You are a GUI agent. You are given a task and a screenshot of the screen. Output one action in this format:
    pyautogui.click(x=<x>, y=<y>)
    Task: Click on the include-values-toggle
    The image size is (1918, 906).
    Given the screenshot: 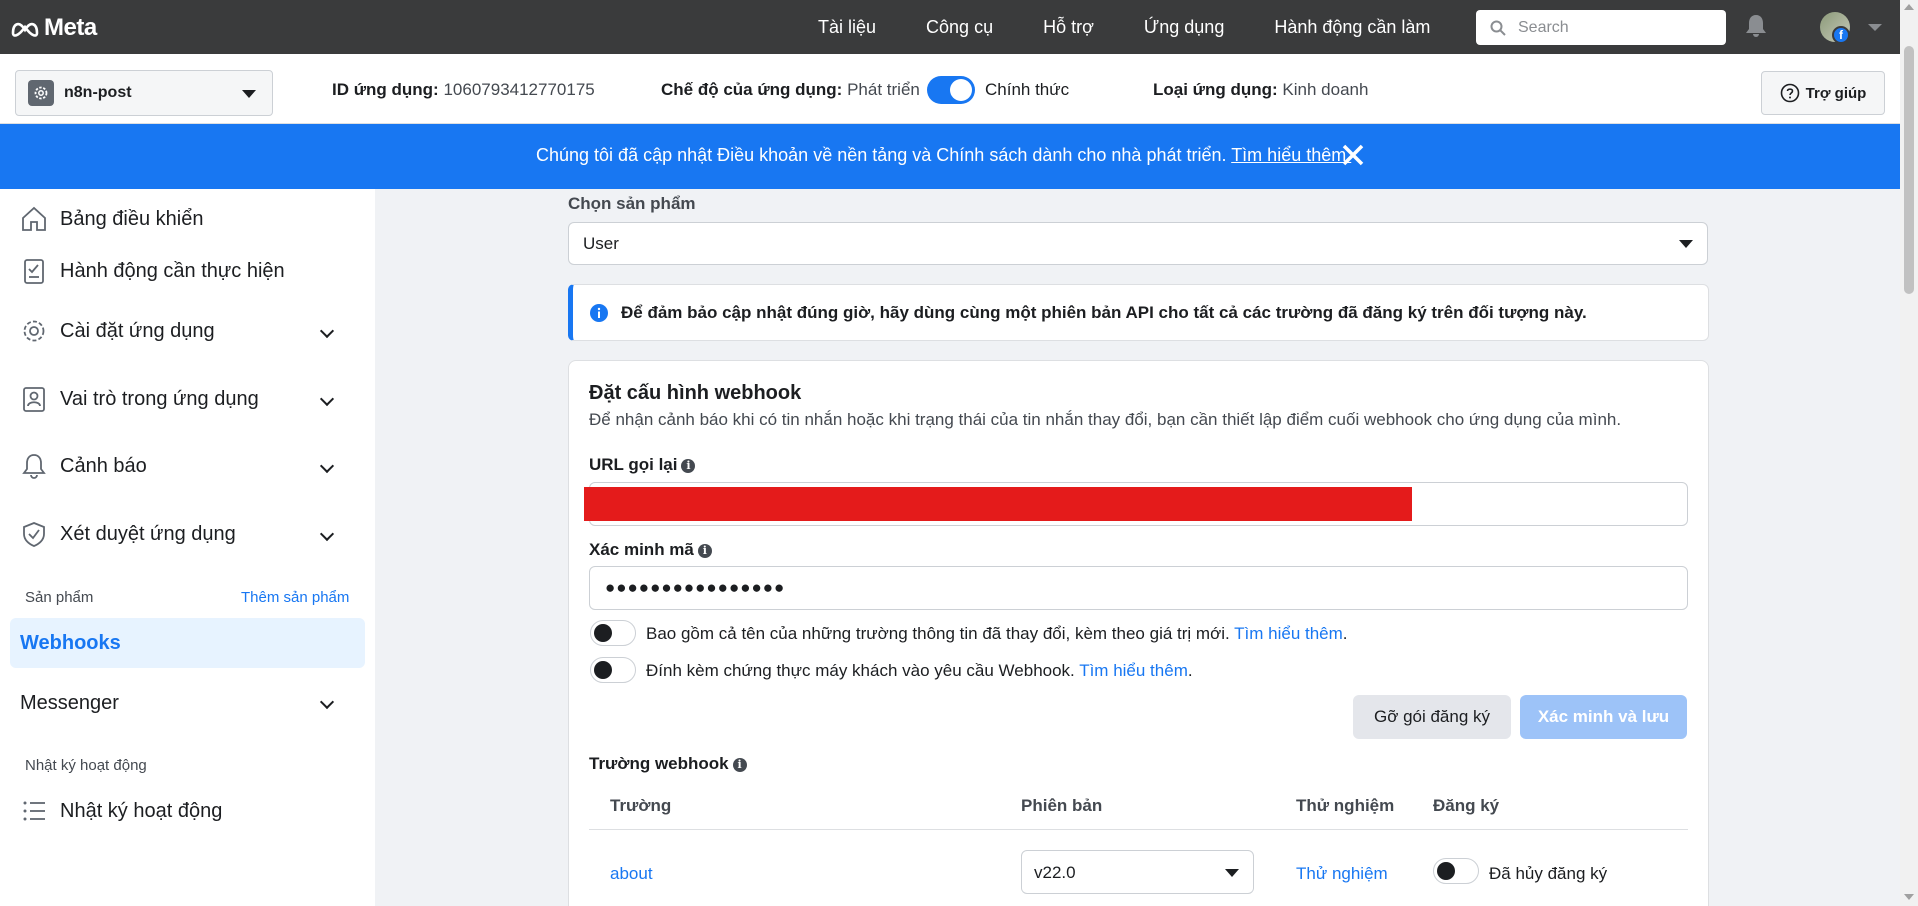 What is the action you would take?
    pyautogui.click(x=613, y=633)
    